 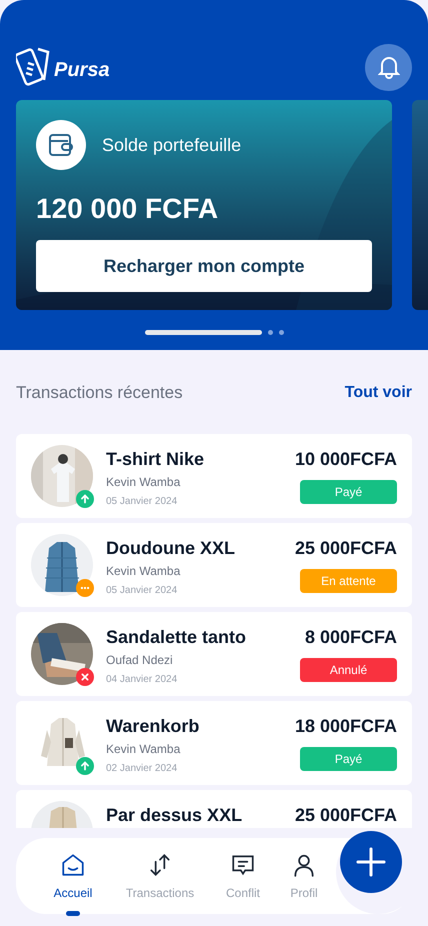 I want to click on item-title: Sandalette tanto, so click(x=177, y=637).